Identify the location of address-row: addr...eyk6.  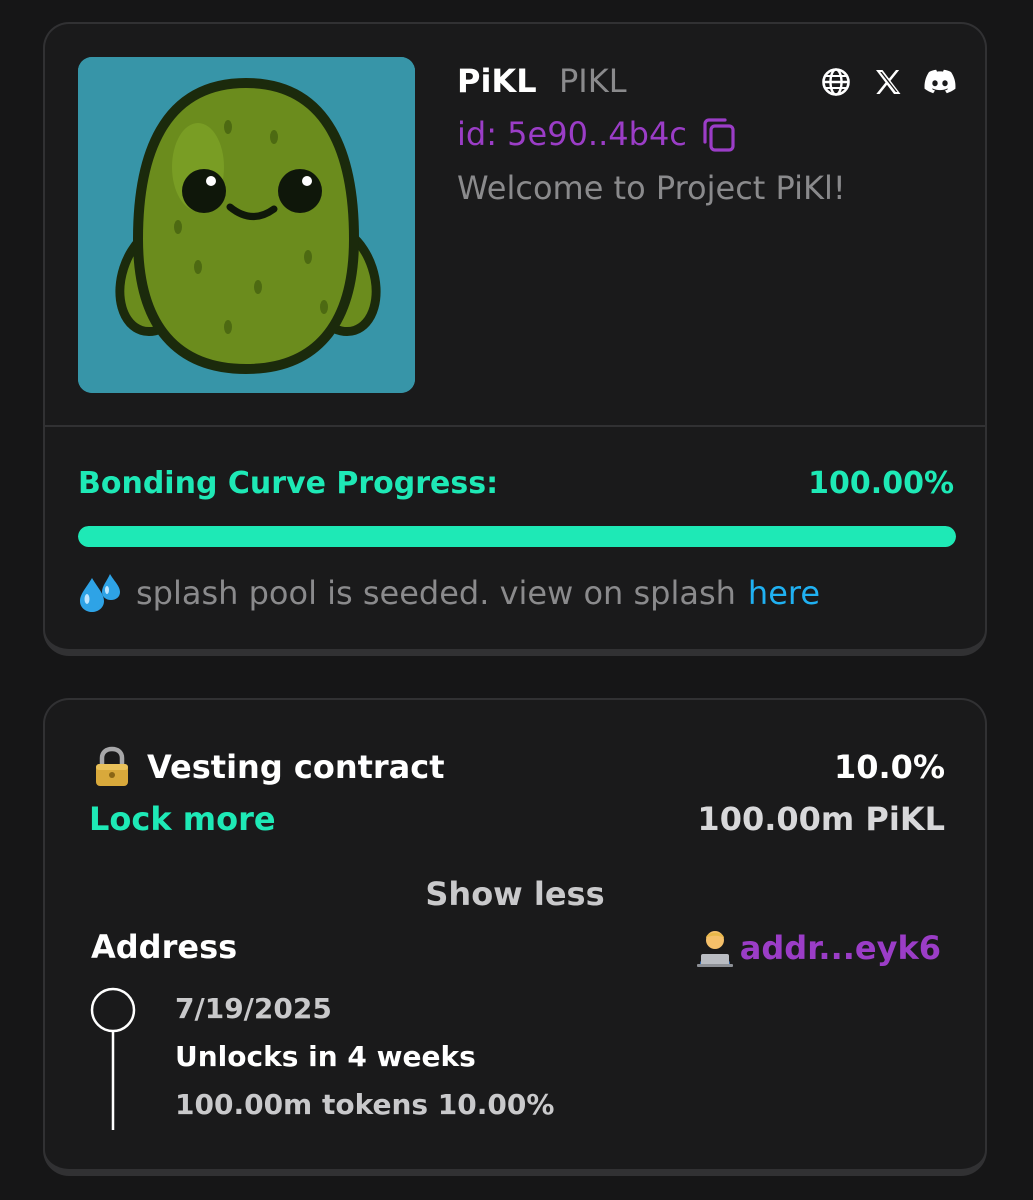
(817, 948).